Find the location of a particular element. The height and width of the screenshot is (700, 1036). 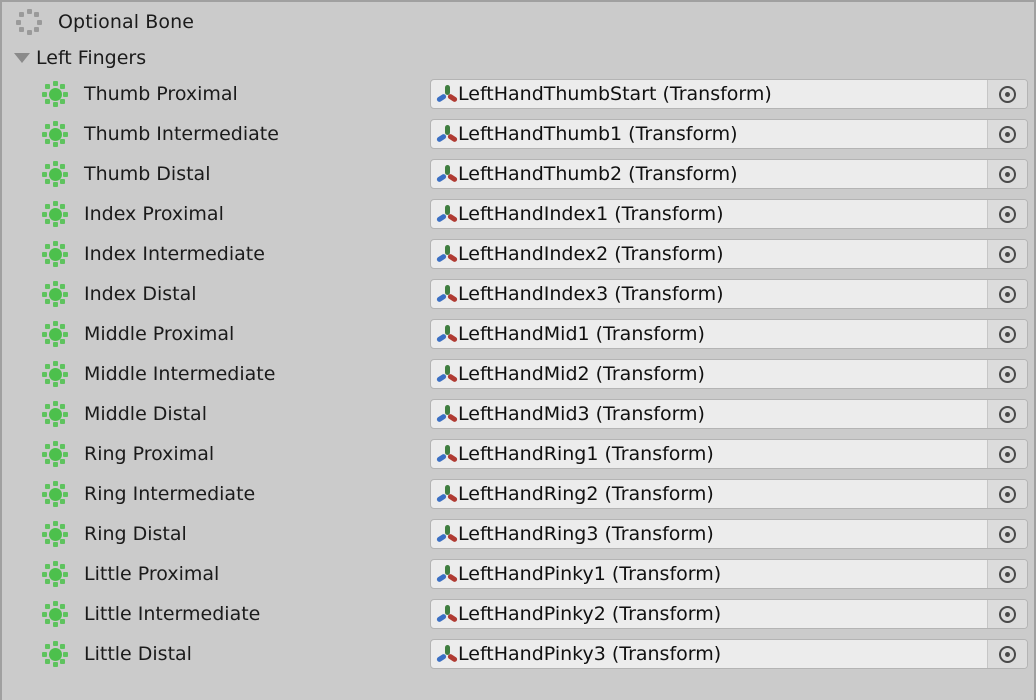

bone-row-label: Middle Proximal is located at coordinates (159, 334).